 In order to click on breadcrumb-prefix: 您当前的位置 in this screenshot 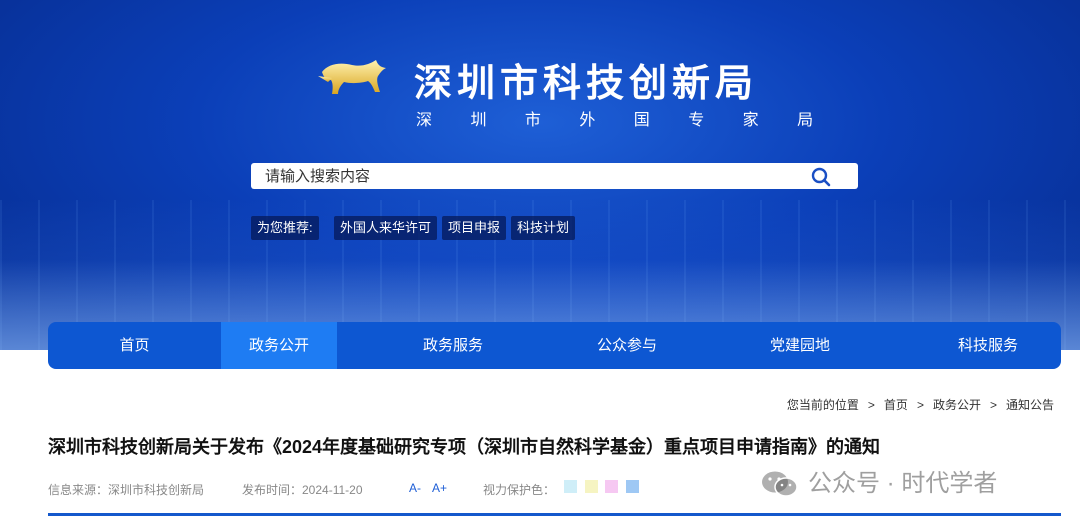, I will do `click(822, 405)`.